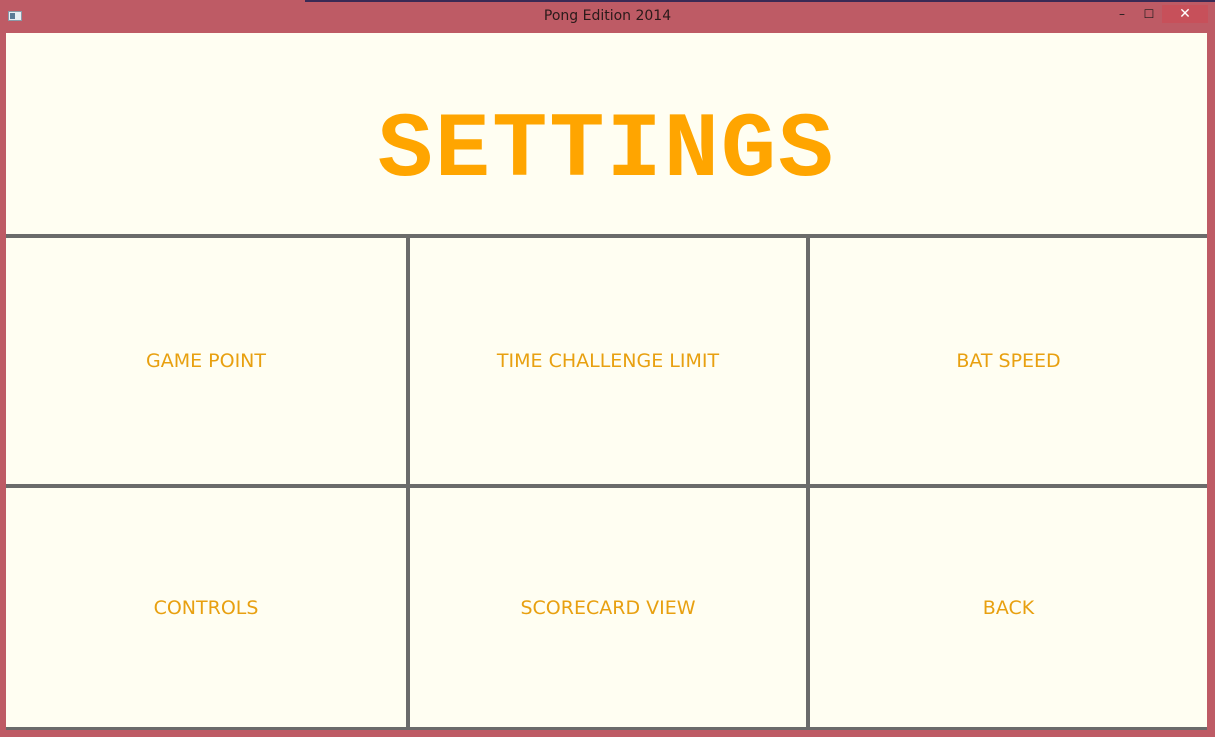  Describe the element at coordinates (1149, 14) in the screenshot. I see `maximize-button: ☐` at that location.